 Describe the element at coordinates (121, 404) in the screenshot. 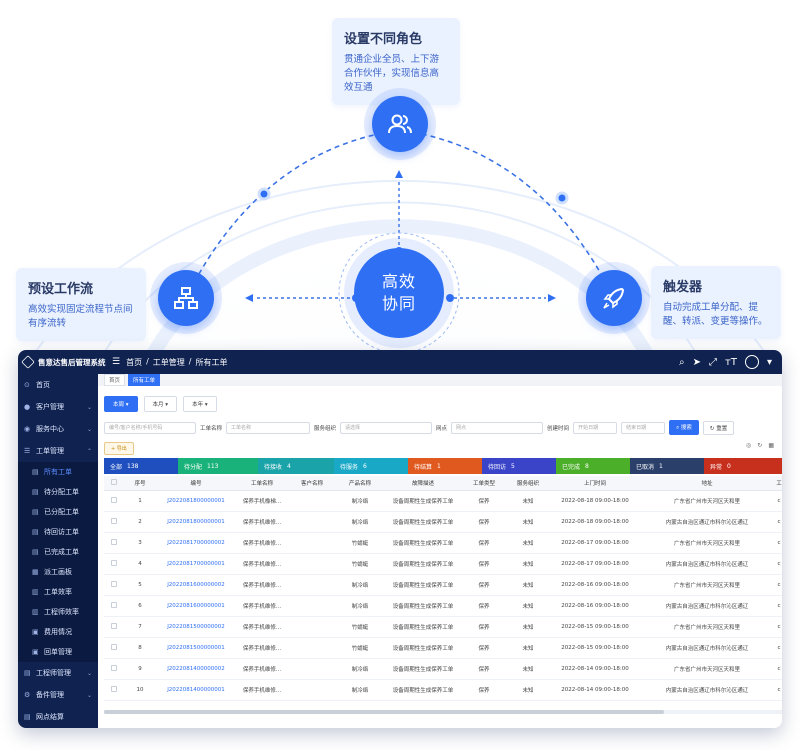

I see `week-filter-button: 本周 ▾` at that location.